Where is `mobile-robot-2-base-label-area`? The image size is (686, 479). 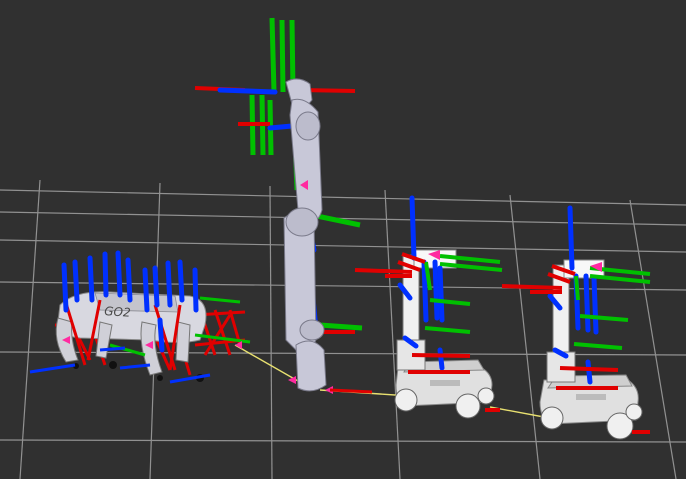 mobile-robot-2-base-label-area is located at coordinates (591, 397).